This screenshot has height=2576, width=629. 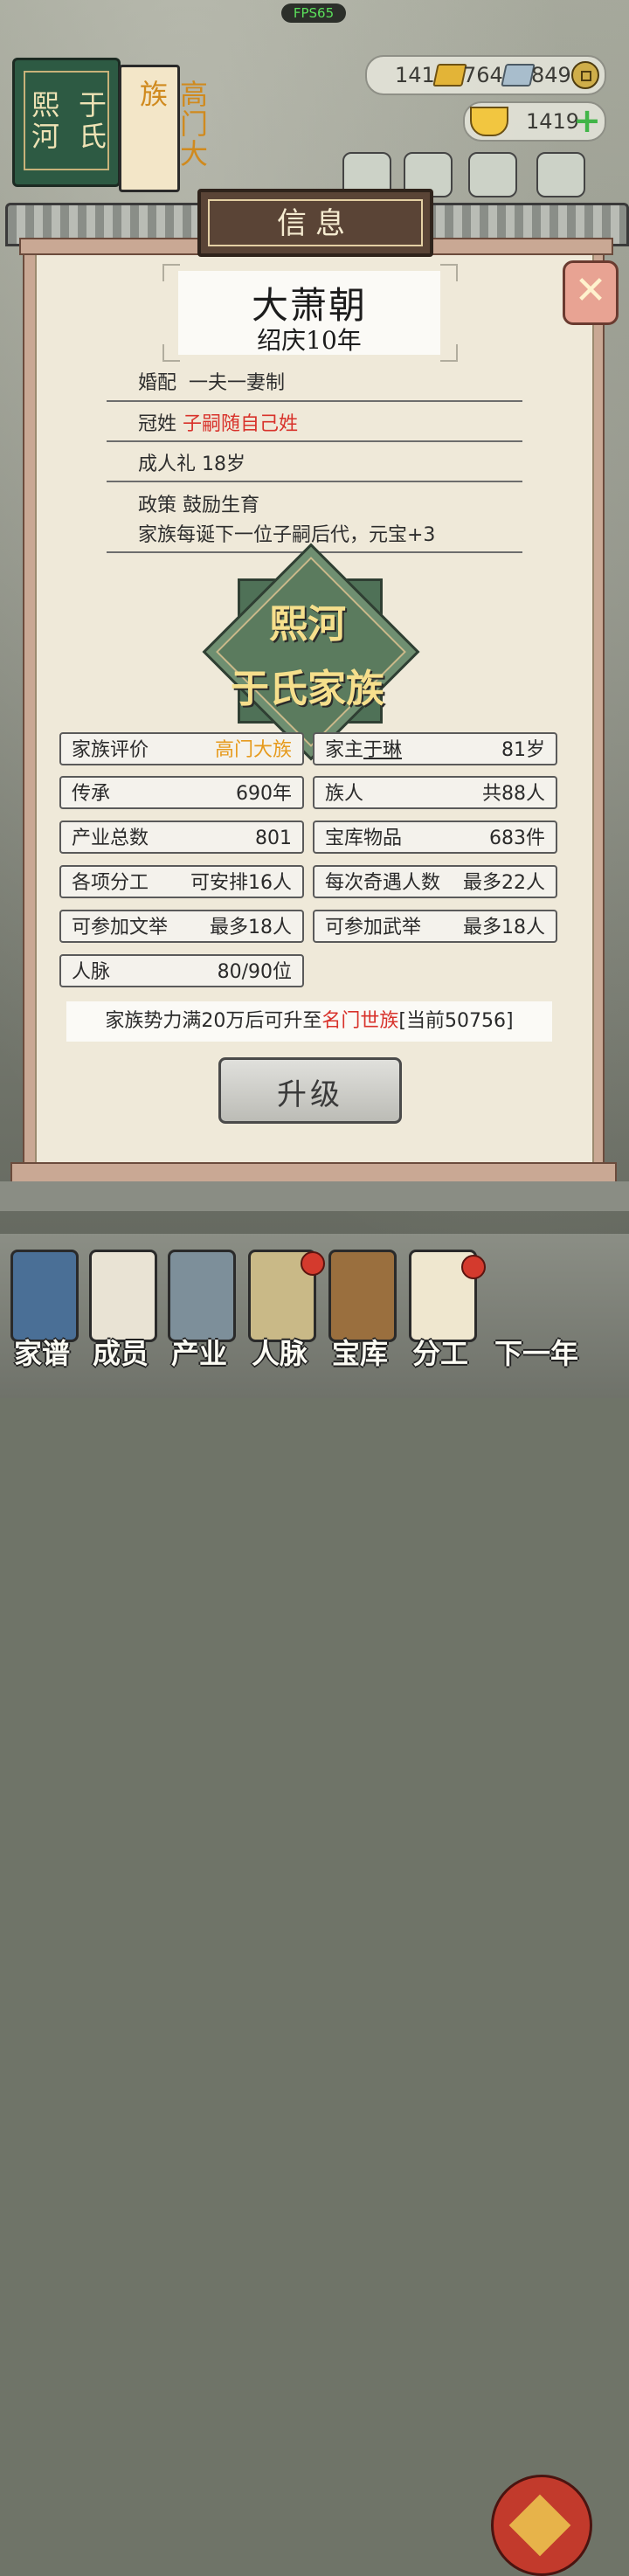 What do you see at coordinates (254, 972) in the screenshot?
I see `stat-value: 80/90位` at bounding box center [254, 972].